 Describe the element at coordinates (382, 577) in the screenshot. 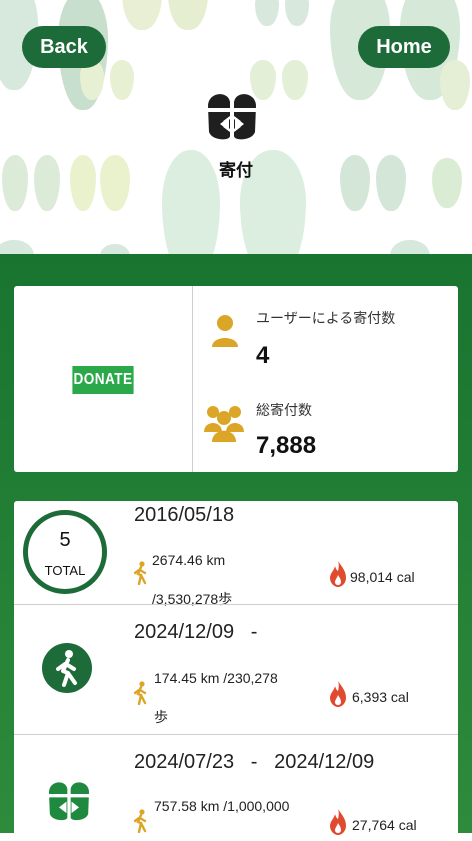

I see `record-calories: 98,014 cal` at that location.